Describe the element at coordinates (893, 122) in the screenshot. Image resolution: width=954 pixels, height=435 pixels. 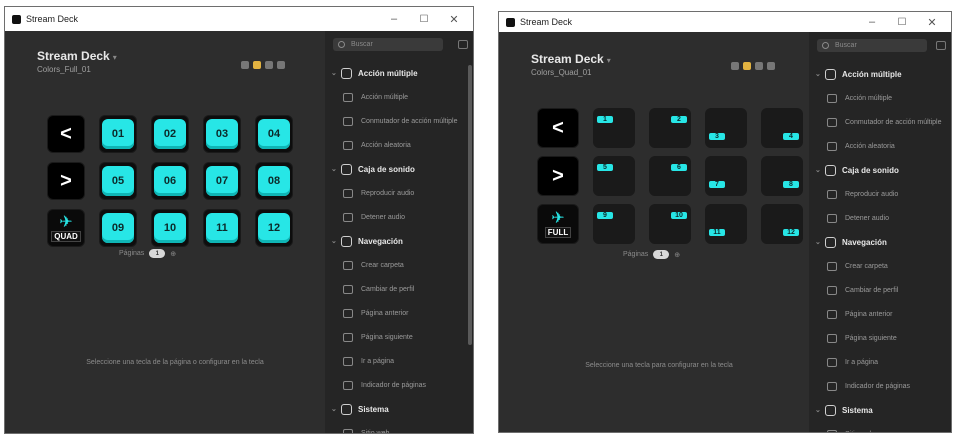
I see `action-label: Conmutador de acción múltiple` at that location.